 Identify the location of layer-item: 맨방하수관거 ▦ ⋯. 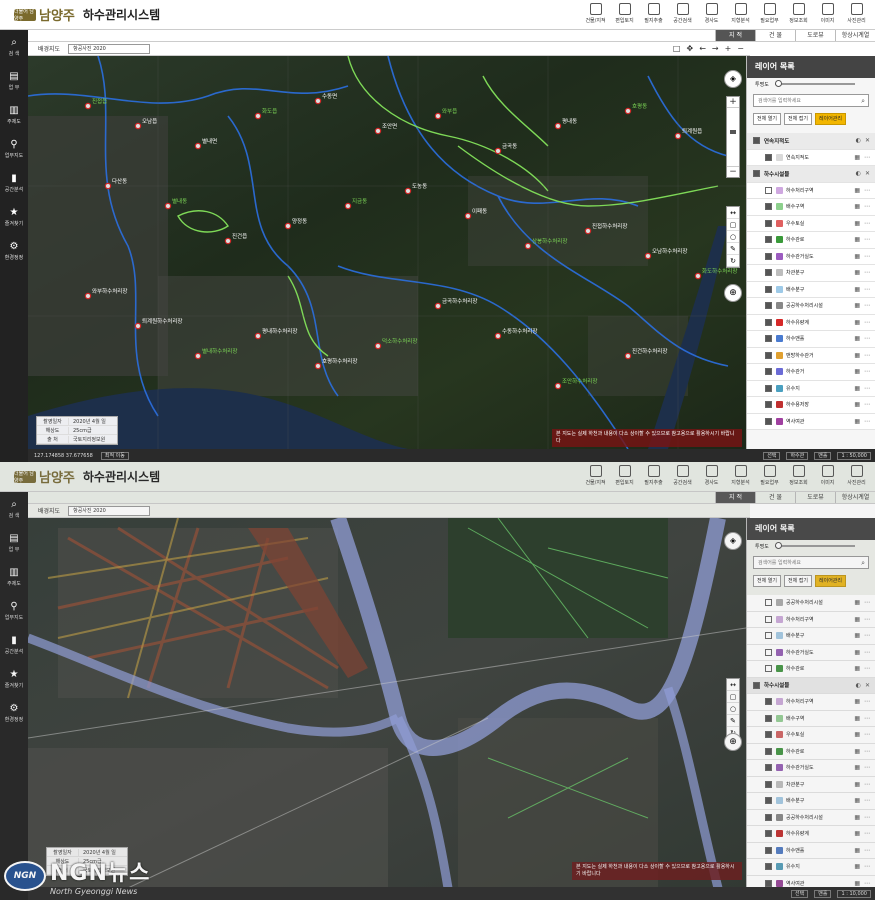
(811, 355).